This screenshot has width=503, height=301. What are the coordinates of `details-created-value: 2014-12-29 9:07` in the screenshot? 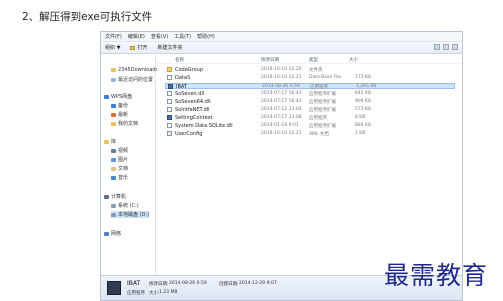 It's located at (258, 283).